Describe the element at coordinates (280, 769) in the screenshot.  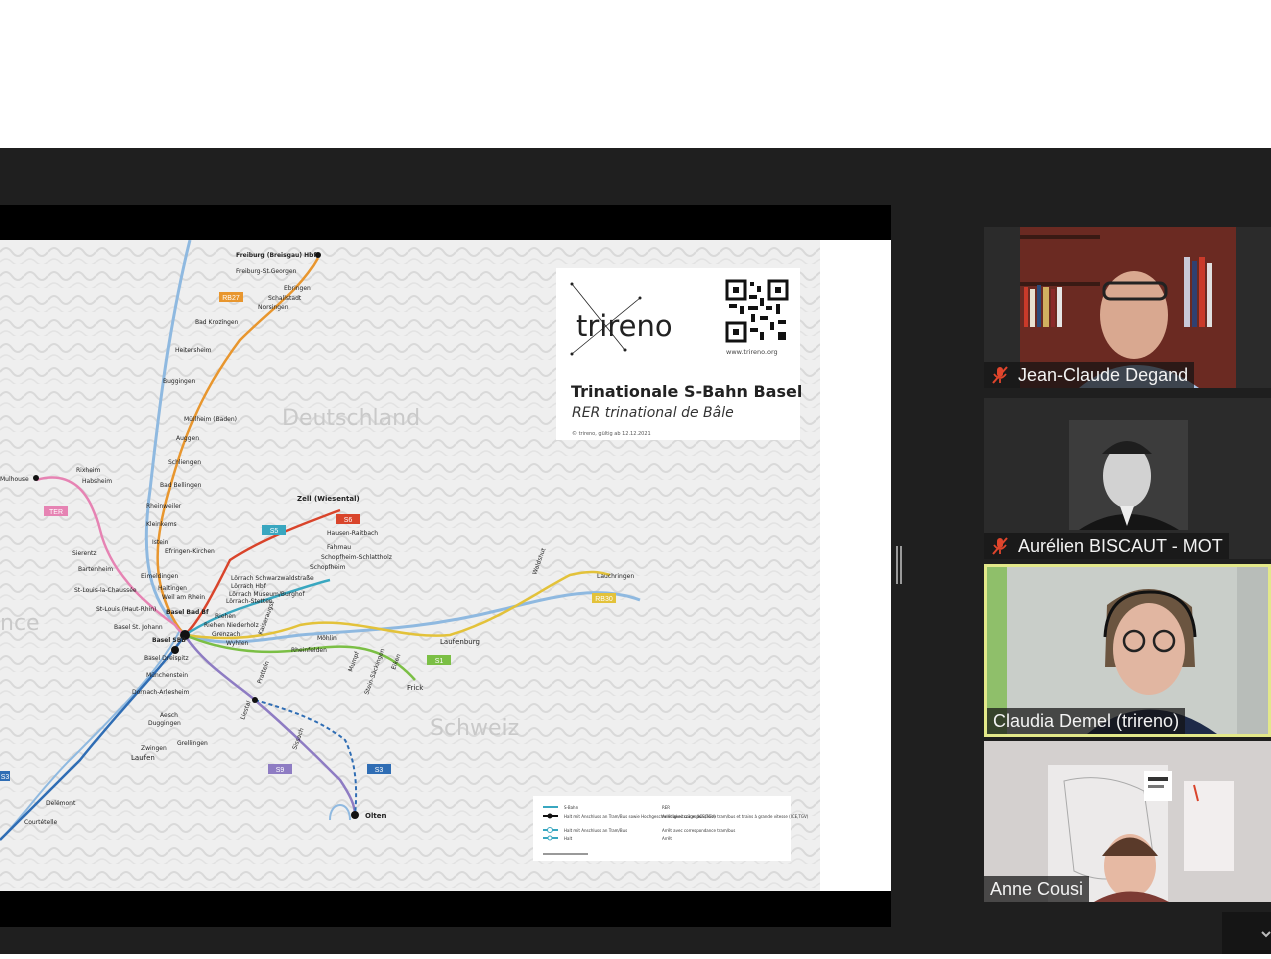
I see `badge-s9: S9` at that location.